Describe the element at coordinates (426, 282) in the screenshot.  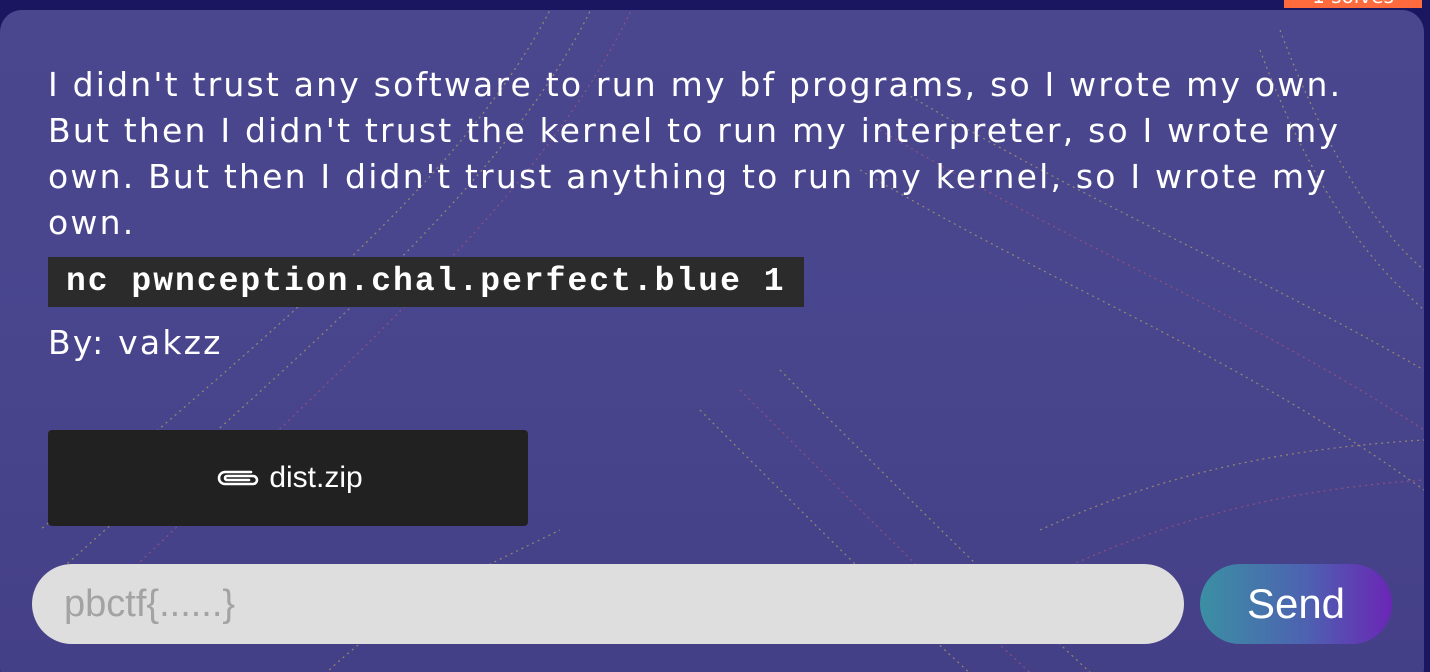
I see `connection-command: nc pwnception.chal.perfect.blue 1` at that location.